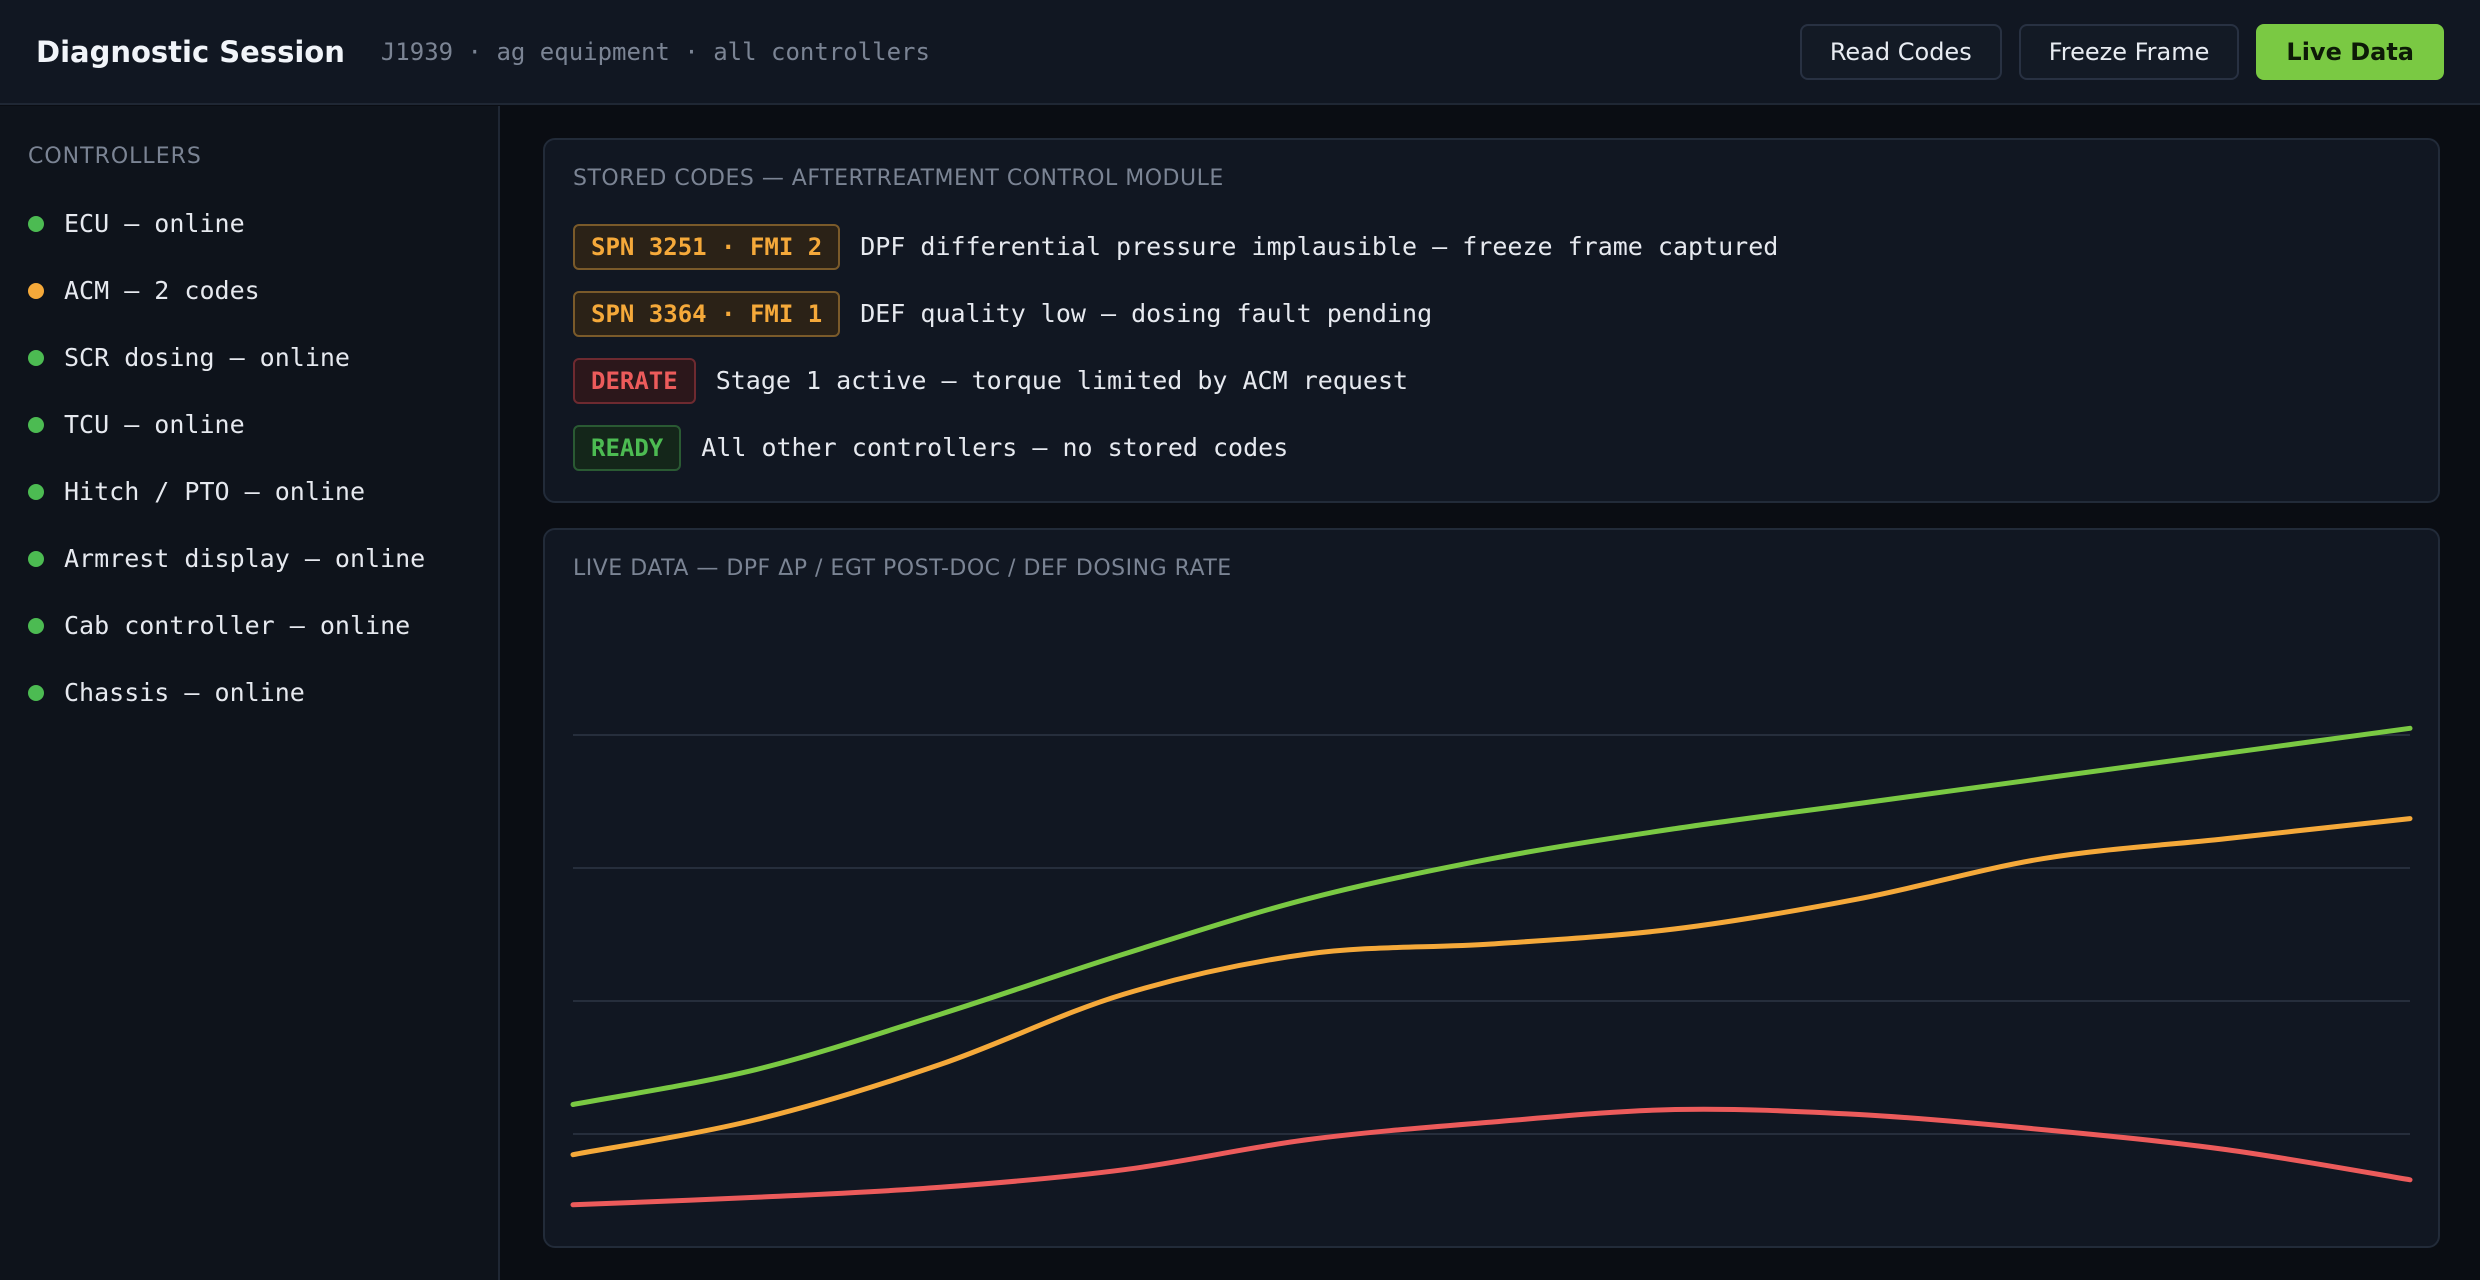 The height and width of the screenshot is (1280, 2480). Describe the element at coordinates (707, 246) in the screenshot. I see `code-badge: SPN 3251 · FMI 2` at that location.